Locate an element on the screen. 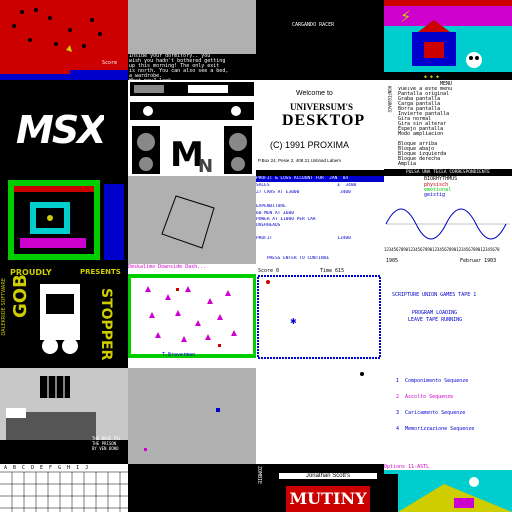  seq-item-3: 3 Caricamento Sequenze is located at coordinates (430, 413).